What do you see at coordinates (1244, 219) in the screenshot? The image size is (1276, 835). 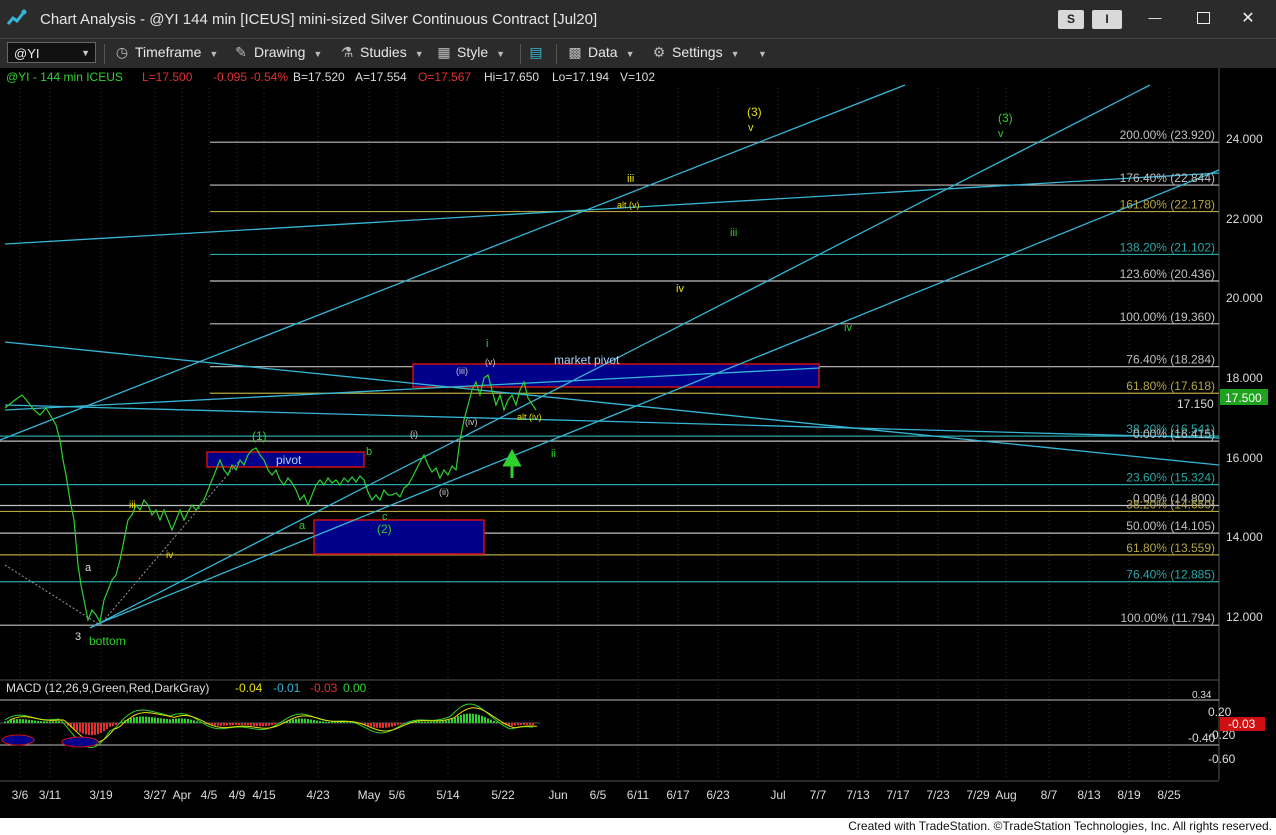 I see `price-tick: 22.000` at bounding box center [1244, 219].